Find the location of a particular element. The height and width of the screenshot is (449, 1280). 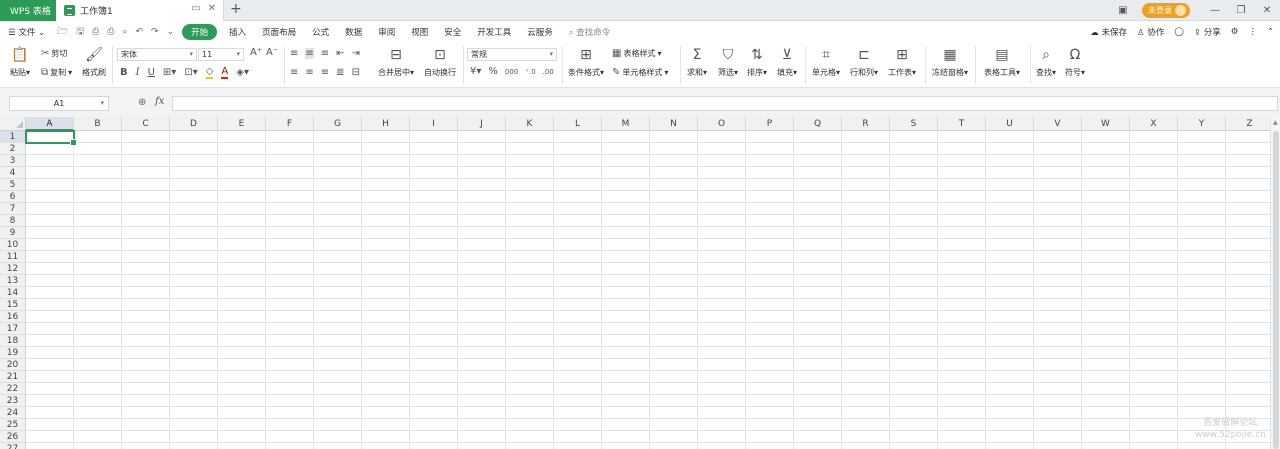

tab-home: 开始 is located at coordinates (200, 32).